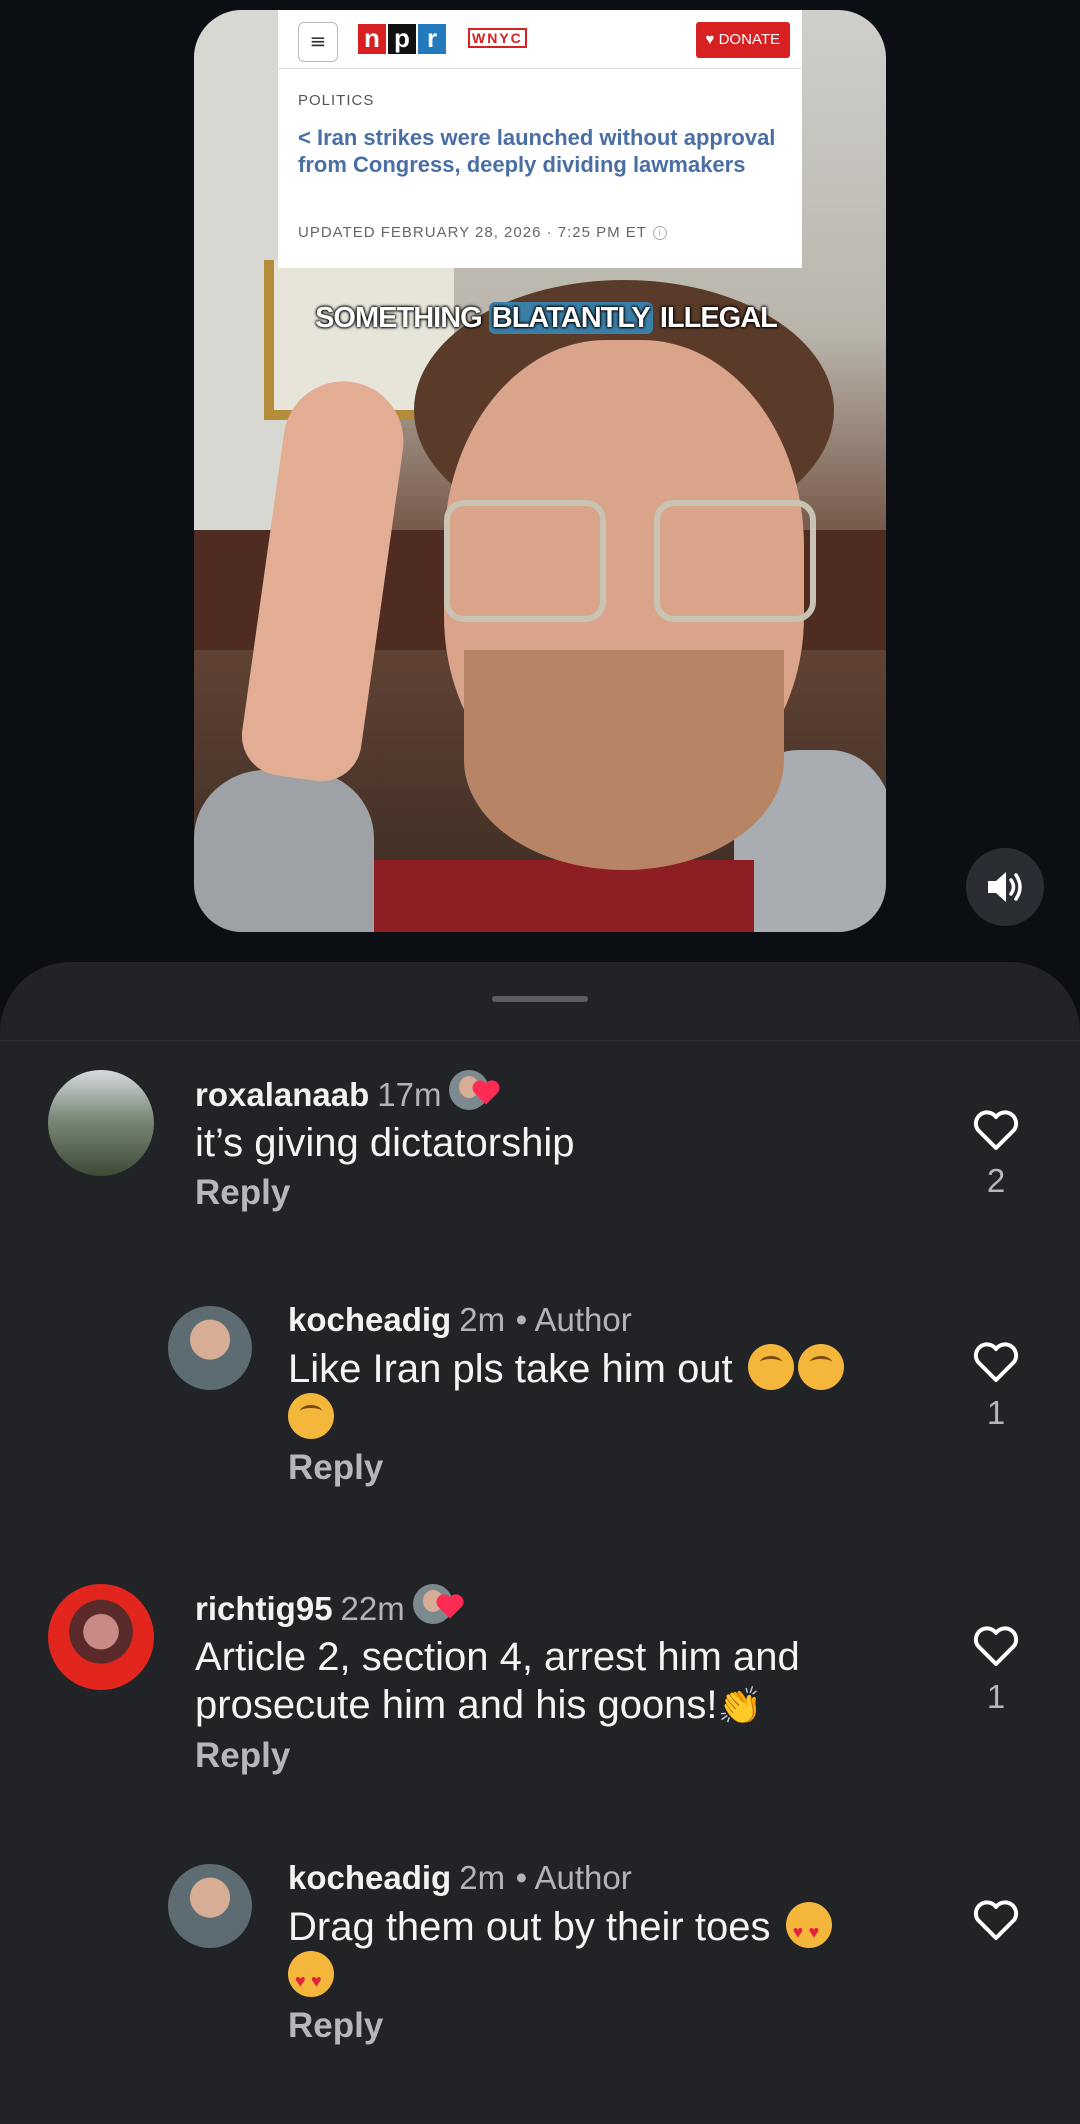  What do you see at coordinates (385, 1143) in the screenshot?
I see `comment-text: it’s giving dictatorship` at bounding box center [385, 1143].